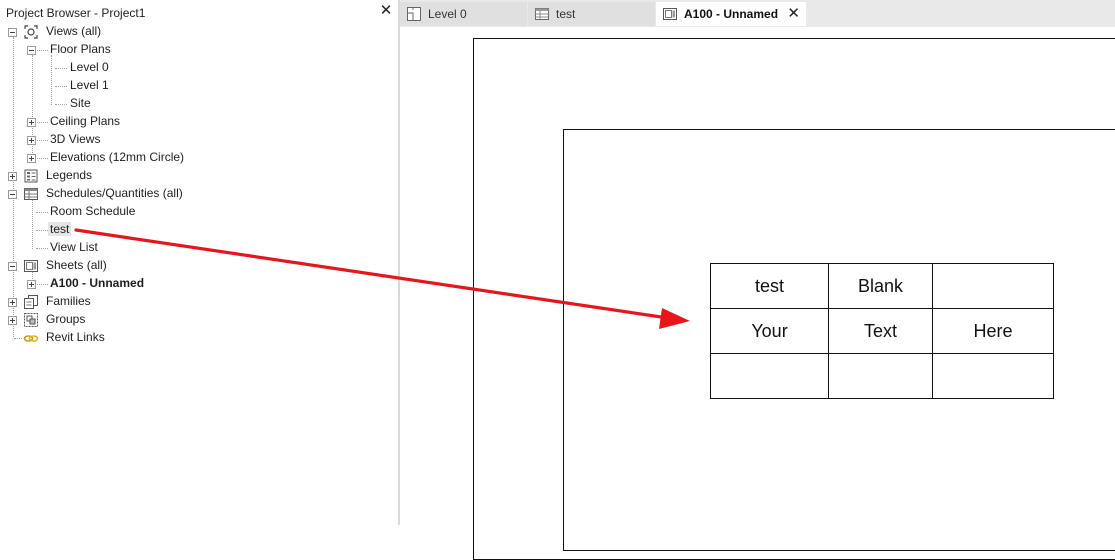 This screenshot has height=560, width=1115. What do you see at coordinates (31, 176) in the screenshot?
I see `legends-icon` at bounding box center [31, 176].